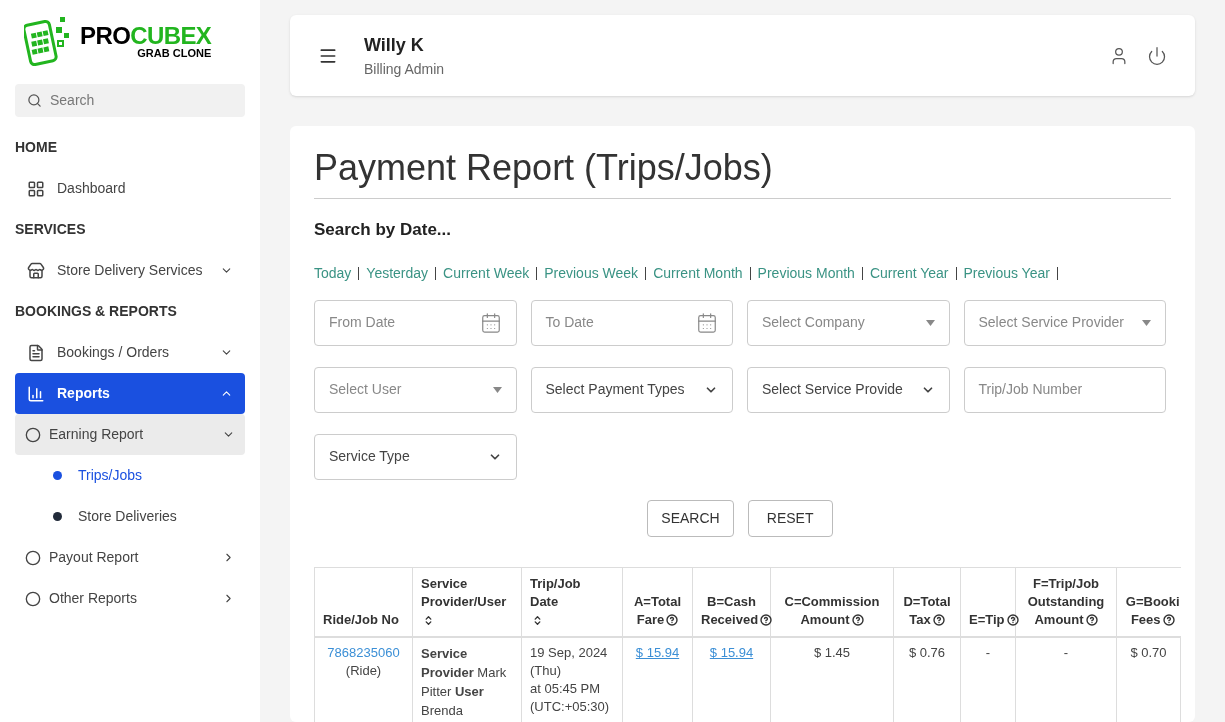 The image size is (1225, 722). Describe the element at coordinates (394, 45) in the screenshot. I see `user-name: Willy K` at that location.